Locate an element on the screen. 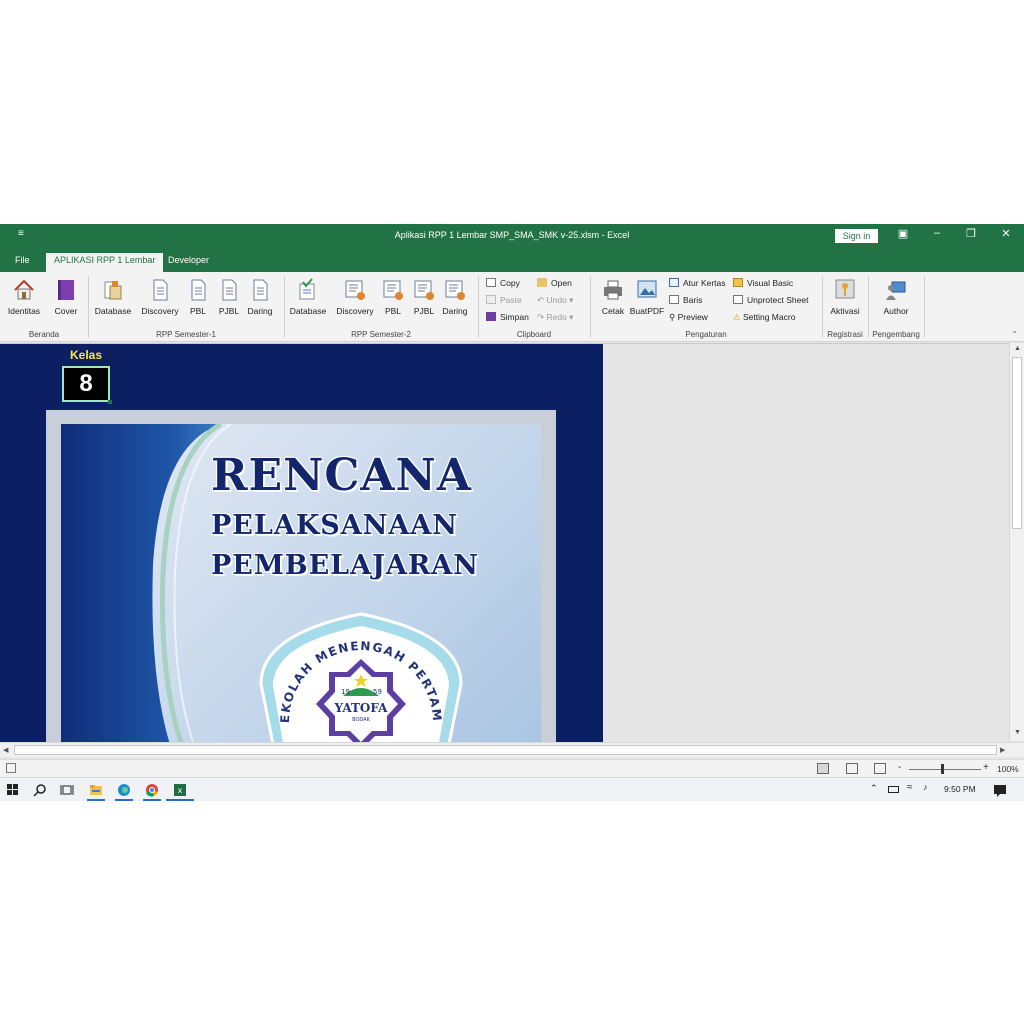 The width and height of the screenshot is (1024, 1024). vertical-scrollbar: ▲ ▼ is located at coordinates (1016, 542).